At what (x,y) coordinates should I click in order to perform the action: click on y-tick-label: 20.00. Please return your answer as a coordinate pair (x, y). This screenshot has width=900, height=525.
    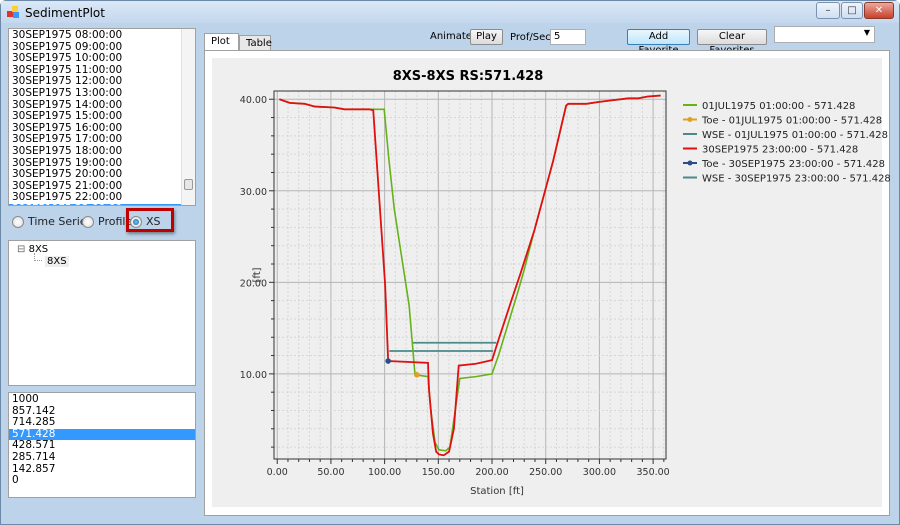
    Looking at the image, I should click on (253, 283).